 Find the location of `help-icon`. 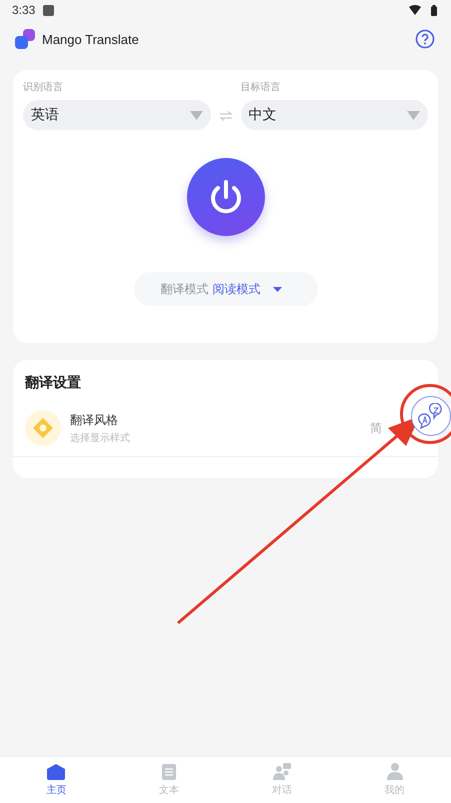

help-icon is located at coordinates (425, 39).